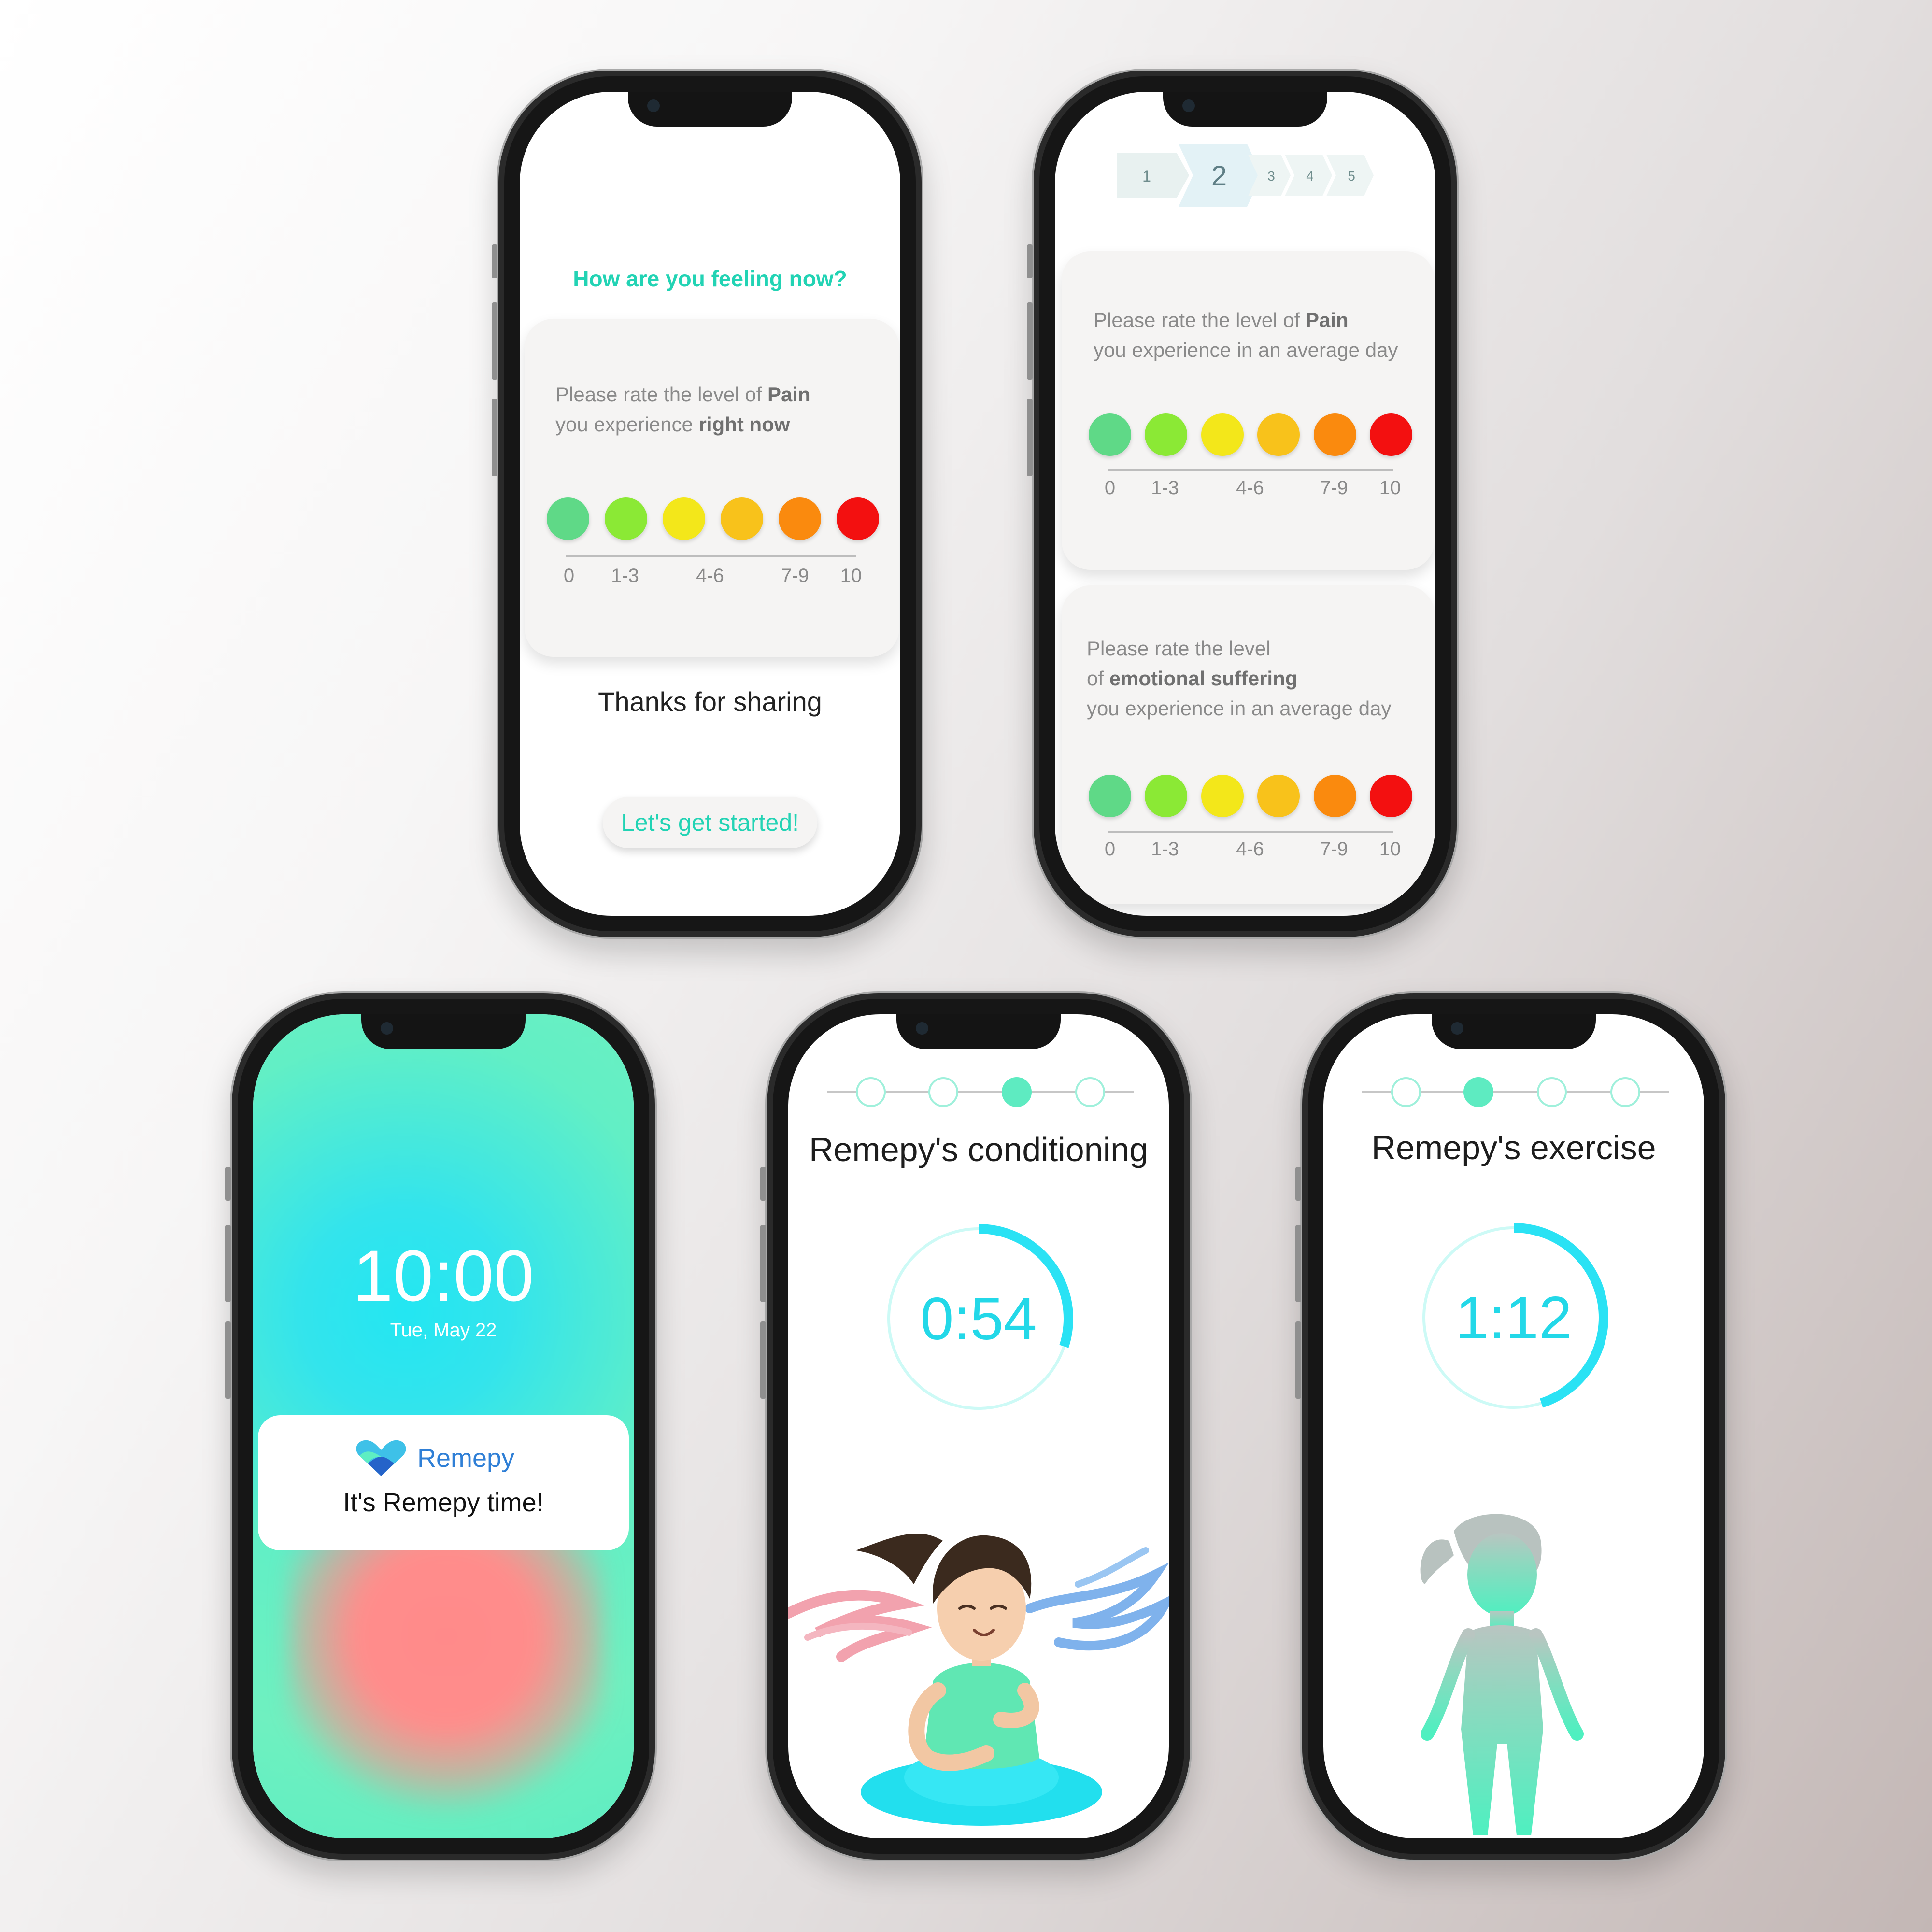 Image resolution: width=1932 pixels, height=1932 pixels. What do you see at coordinates (1245, 175) in the screenshot?
I see `step-progress-bar: 1 2 3 4 5` at bounding box center [1245, 175].